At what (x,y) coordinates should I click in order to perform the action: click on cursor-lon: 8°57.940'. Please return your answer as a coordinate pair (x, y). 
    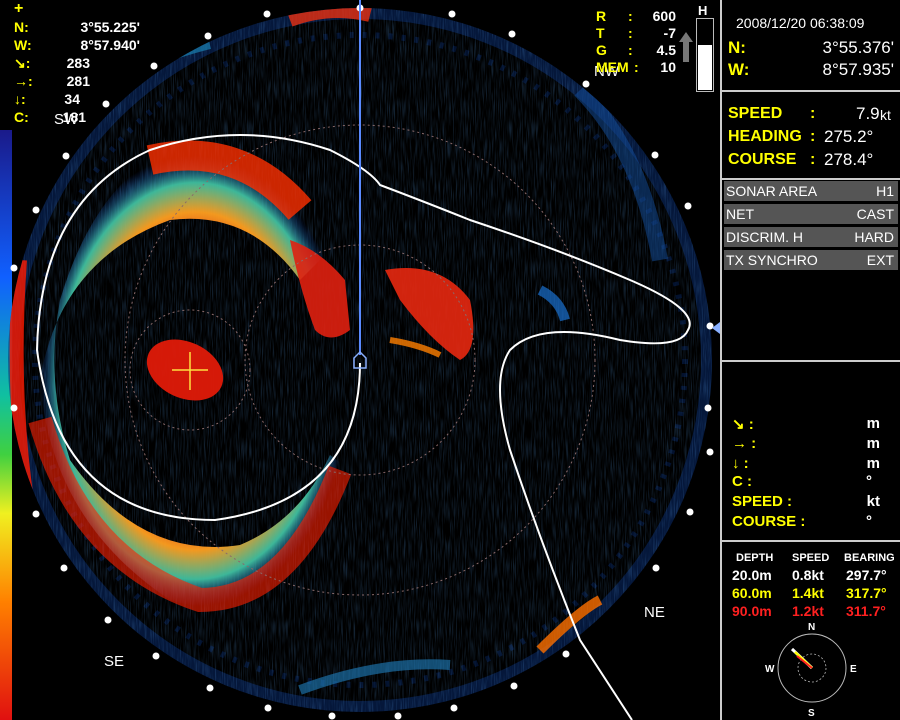
    Looking at the image, I should click on (110, 45).